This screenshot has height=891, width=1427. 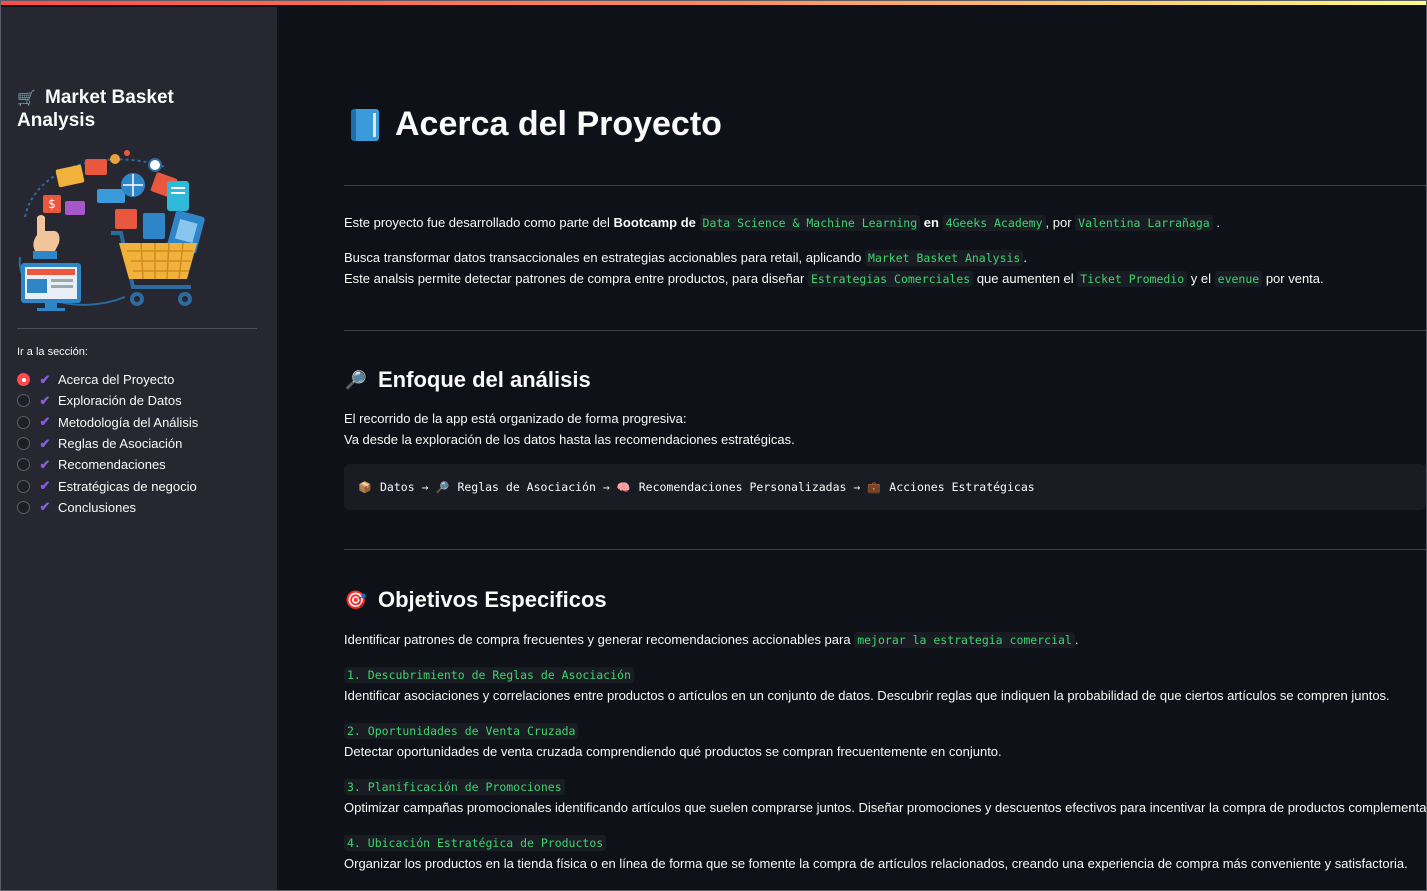 I want to click on nav-item-reglas: ✔ Reglas de Asociación, so click(x=142, y=443).